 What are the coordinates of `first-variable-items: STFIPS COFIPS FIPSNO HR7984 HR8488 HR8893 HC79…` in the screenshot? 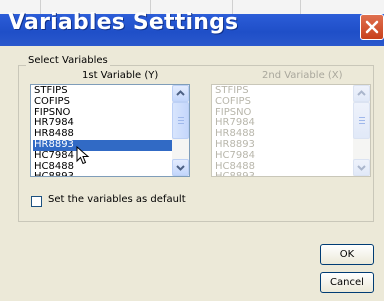 It's located at (103, 130).